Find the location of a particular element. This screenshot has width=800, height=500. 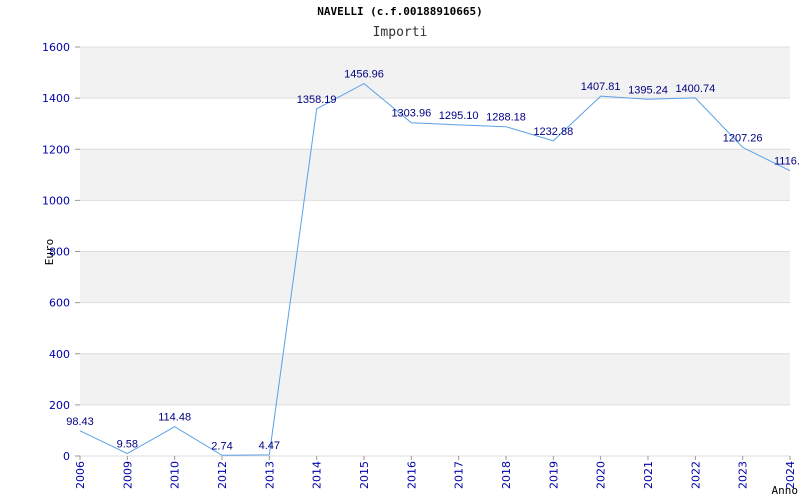

x-tick-label: 2017 is located at coordinates (459, 475).